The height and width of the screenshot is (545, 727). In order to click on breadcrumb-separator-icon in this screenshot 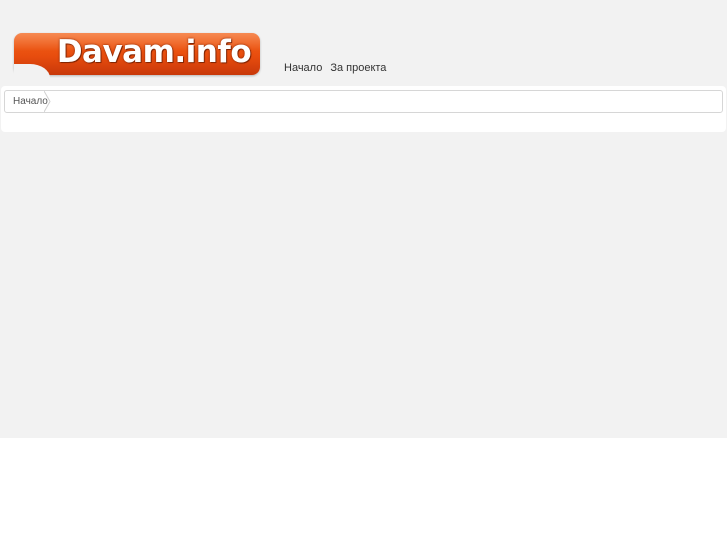, I will do `click(47, 101)`.